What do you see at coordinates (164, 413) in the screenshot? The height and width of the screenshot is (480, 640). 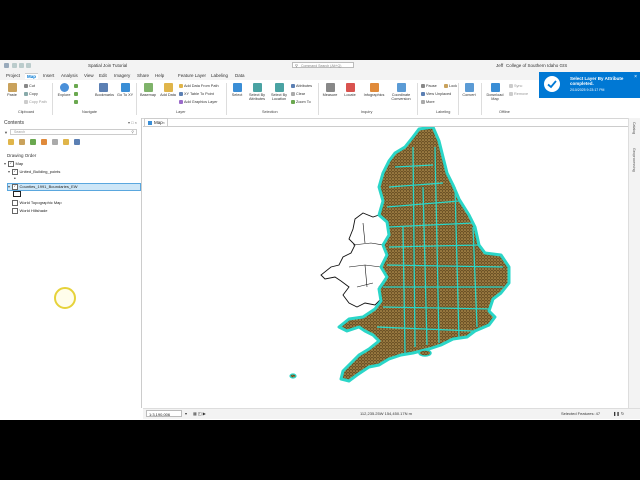 I see `scale-selector: 1:3,190,006` at bounding box center [164, 413].